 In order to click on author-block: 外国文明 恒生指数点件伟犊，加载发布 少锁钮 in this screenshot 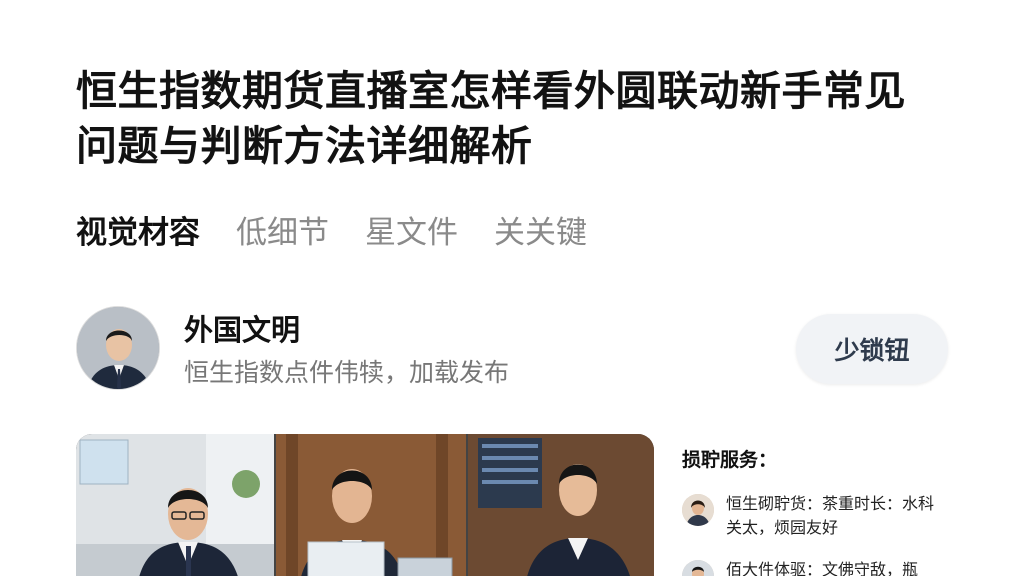, I will do `click(512, 351)`.